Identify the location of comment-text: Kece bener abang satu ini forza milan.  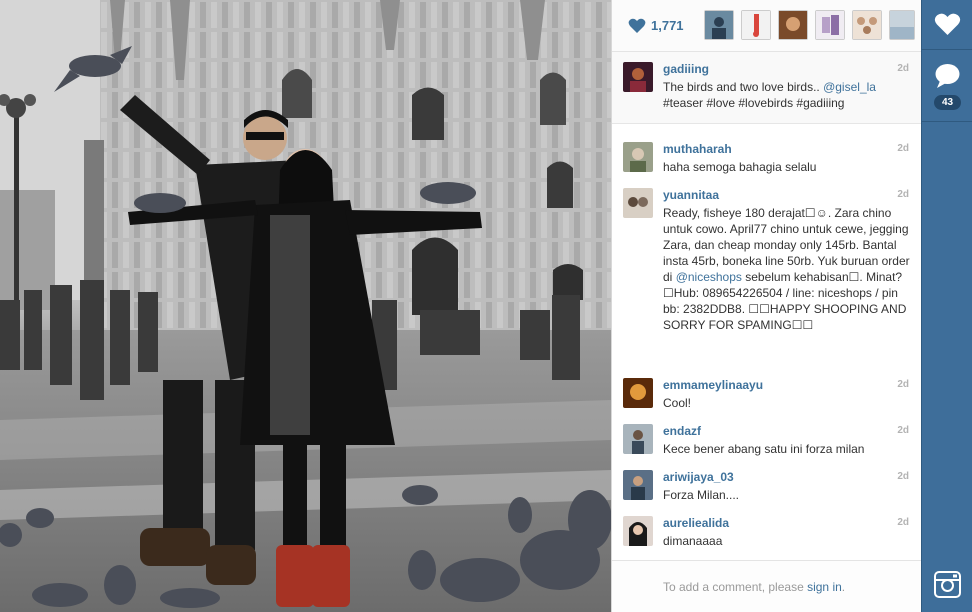
(764, 449).